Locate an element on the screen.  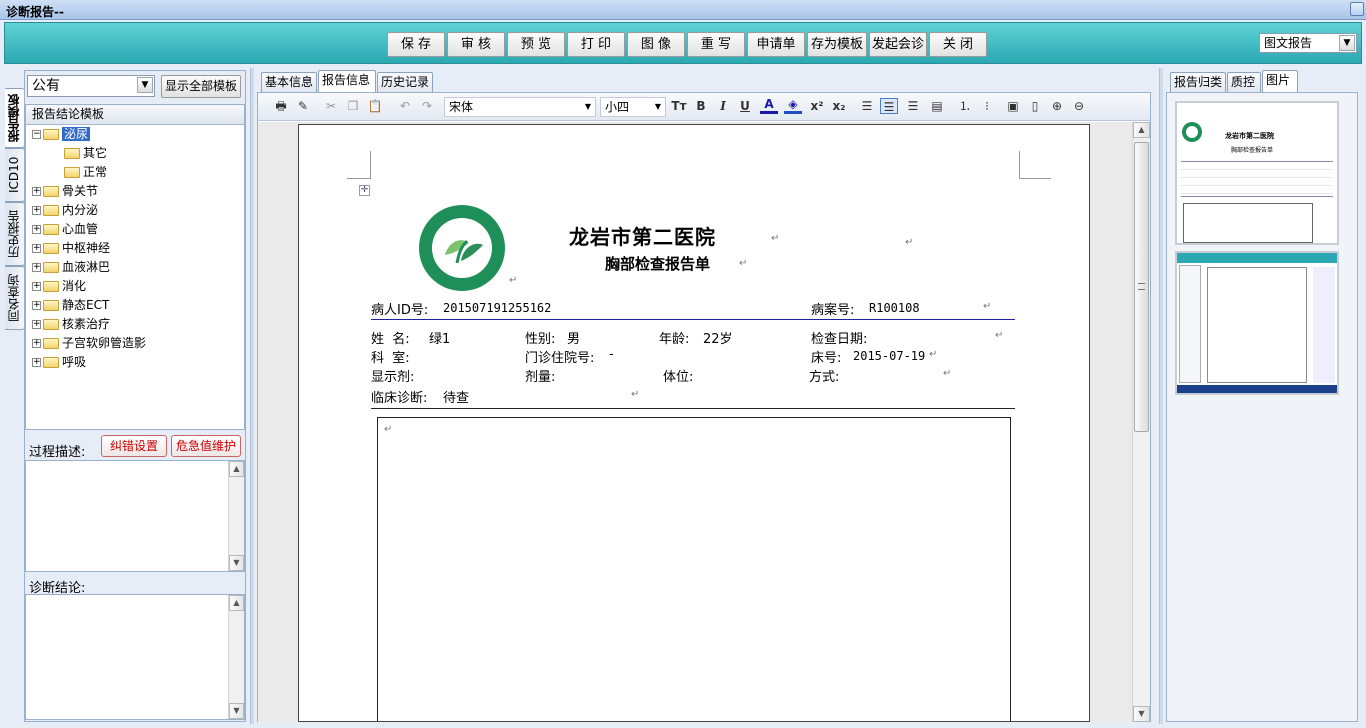
clinical-diagnosis-value: 待查 is located at coordinates (456, 396).